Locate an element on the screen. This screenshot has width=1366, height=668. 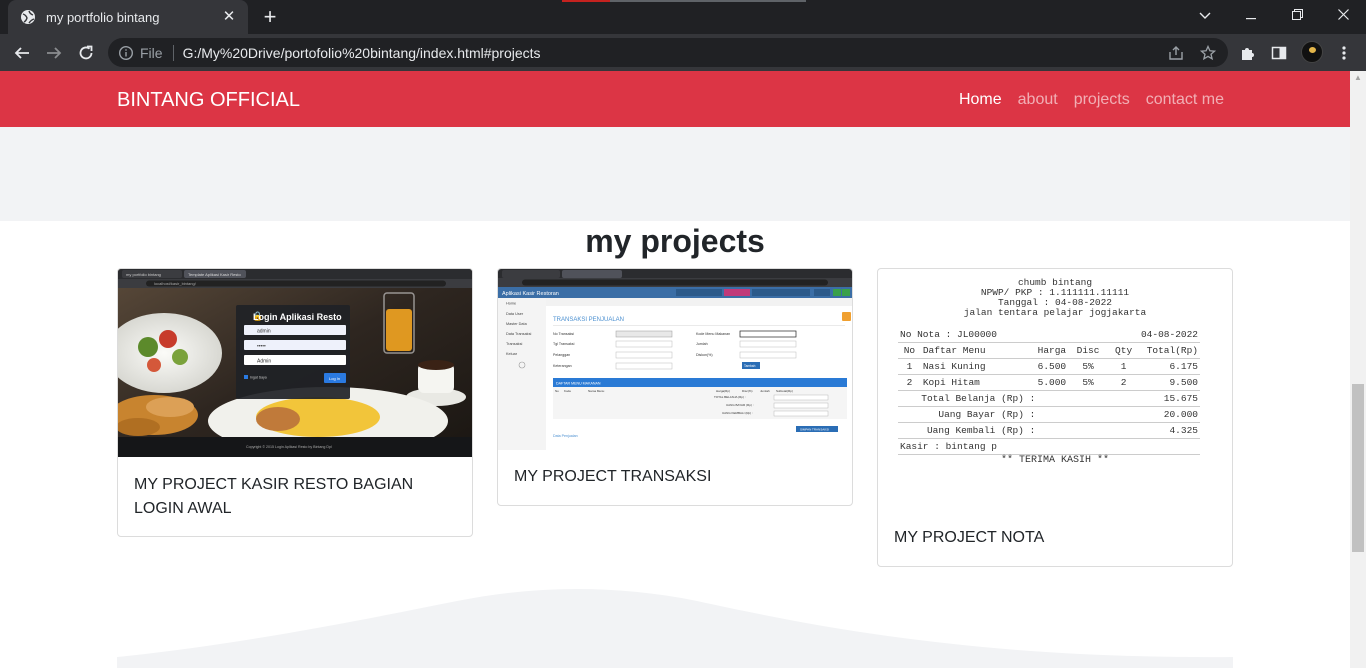
svg-text: Ingat Saya is located at coordinates (258, 378).